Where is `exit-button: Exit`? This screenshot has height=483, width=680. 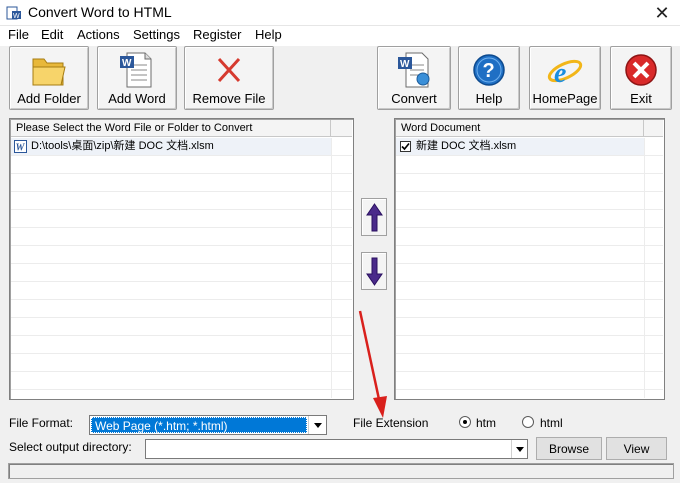
exit-button: Exit is located at coordinates (641, 78).